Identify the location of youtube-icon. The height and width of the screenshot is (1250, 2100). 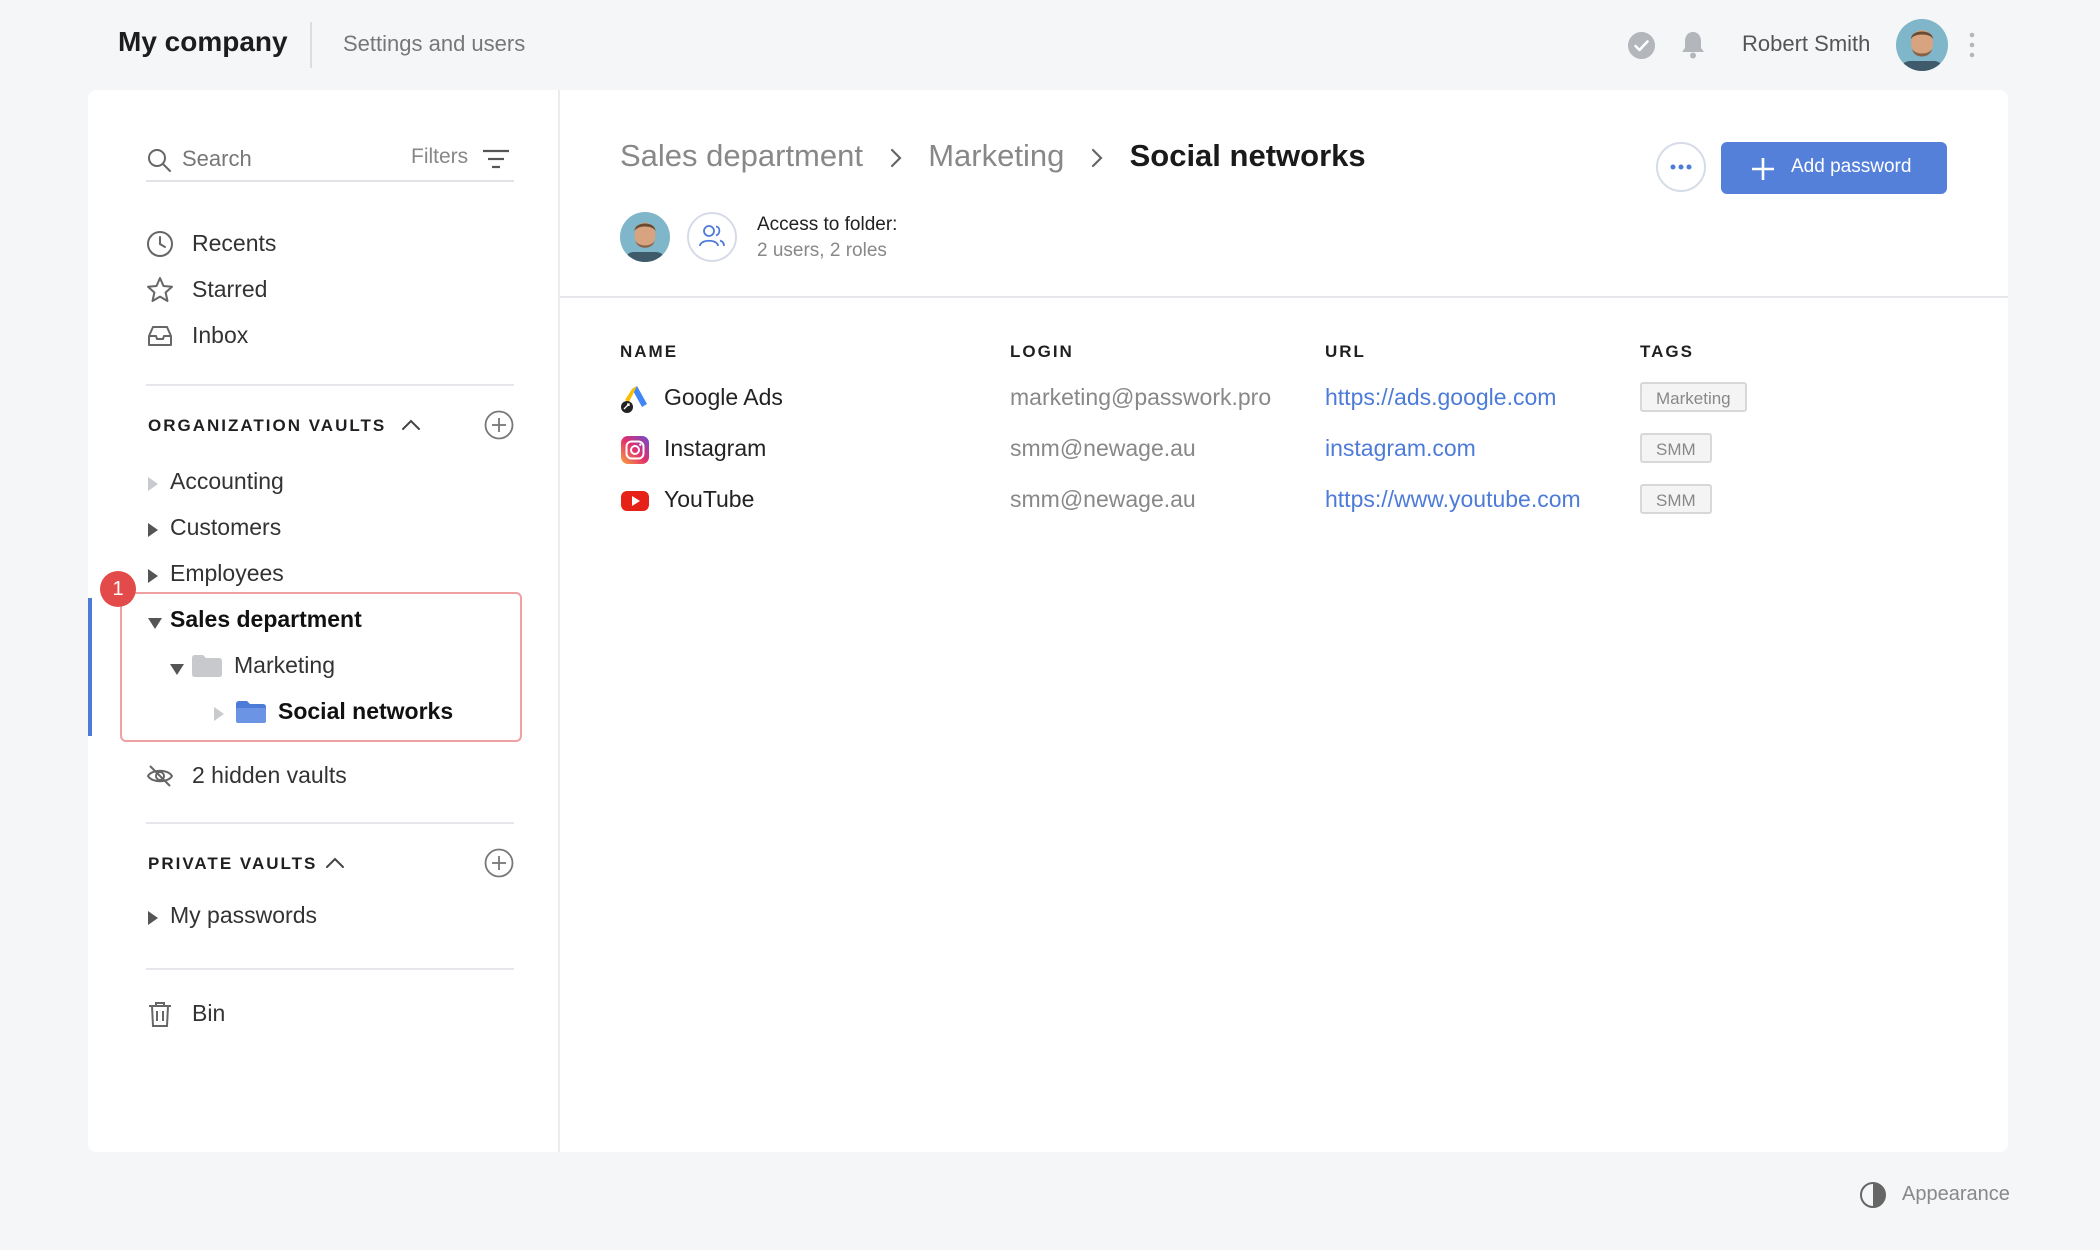
(635, 501).